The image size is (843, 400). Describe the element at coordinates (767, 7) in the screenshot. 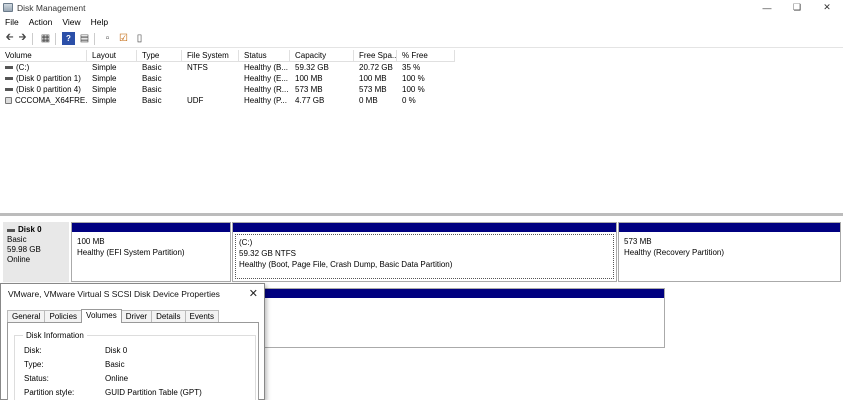

I see `minimize-icon: —` at that location.